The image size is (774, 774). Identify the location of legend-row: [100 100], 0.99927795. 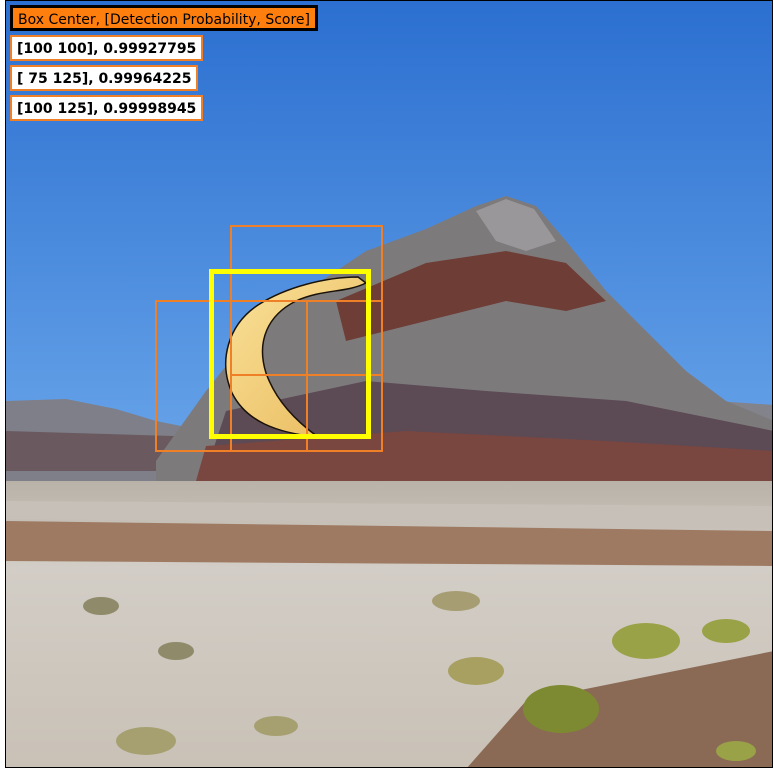
(107, 48).